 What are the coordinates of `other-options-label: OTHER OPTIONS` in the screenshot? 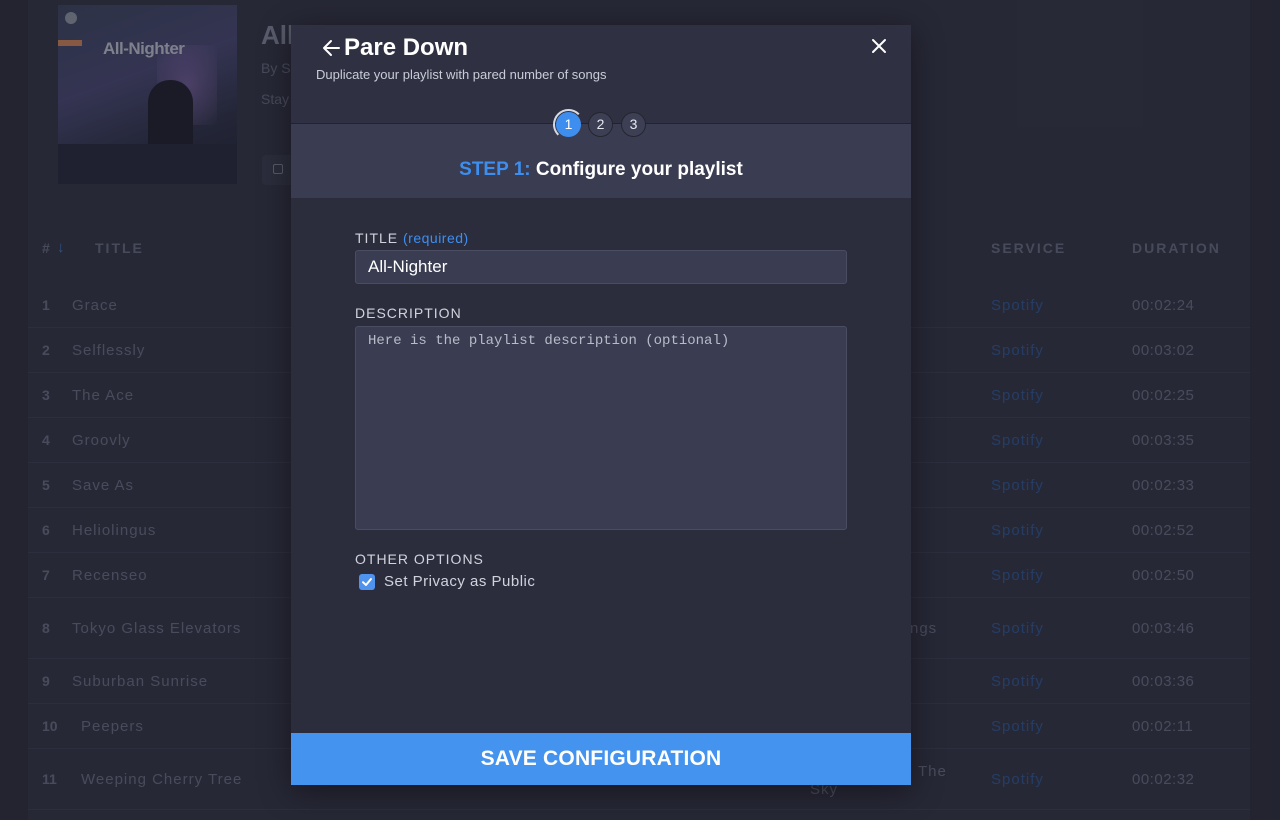 It's located at (419, 559).